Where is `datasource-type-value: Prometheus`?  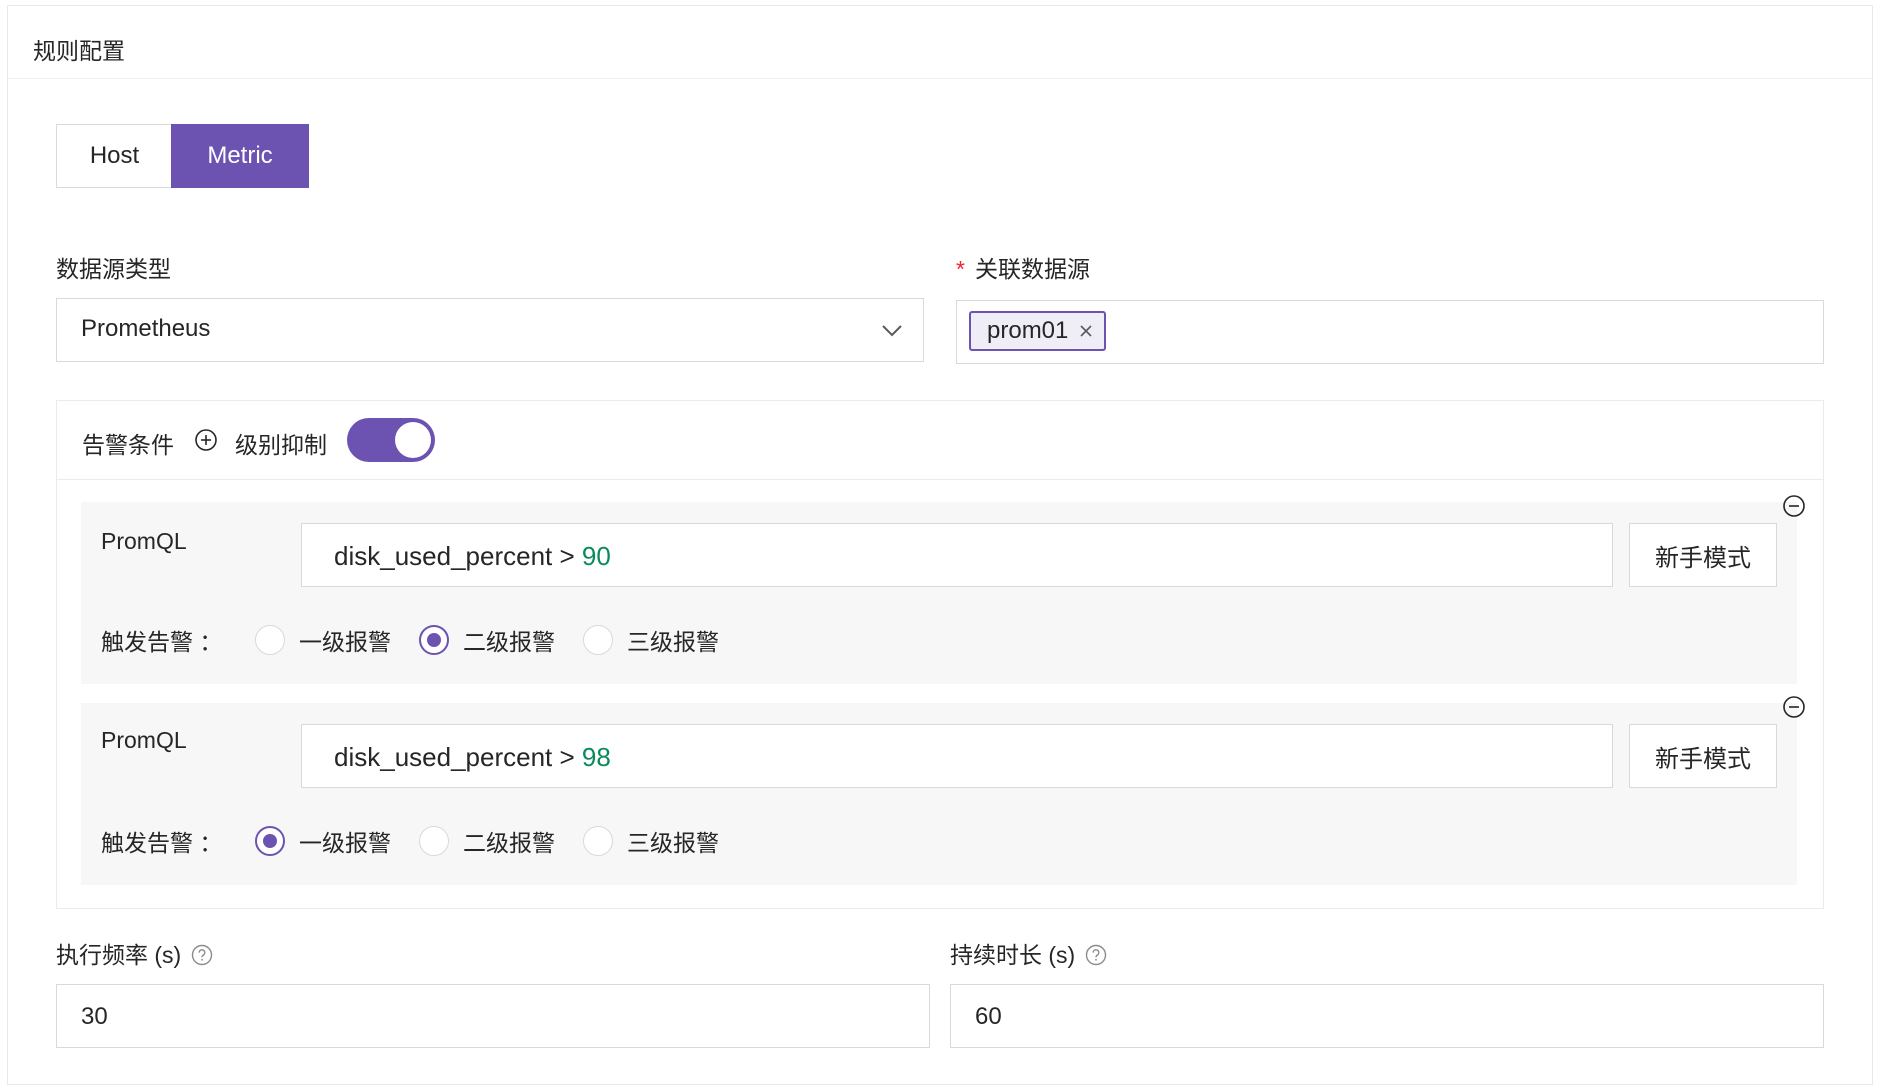
datasource-type-value: Prometheus is located at coordinates (146, 328).